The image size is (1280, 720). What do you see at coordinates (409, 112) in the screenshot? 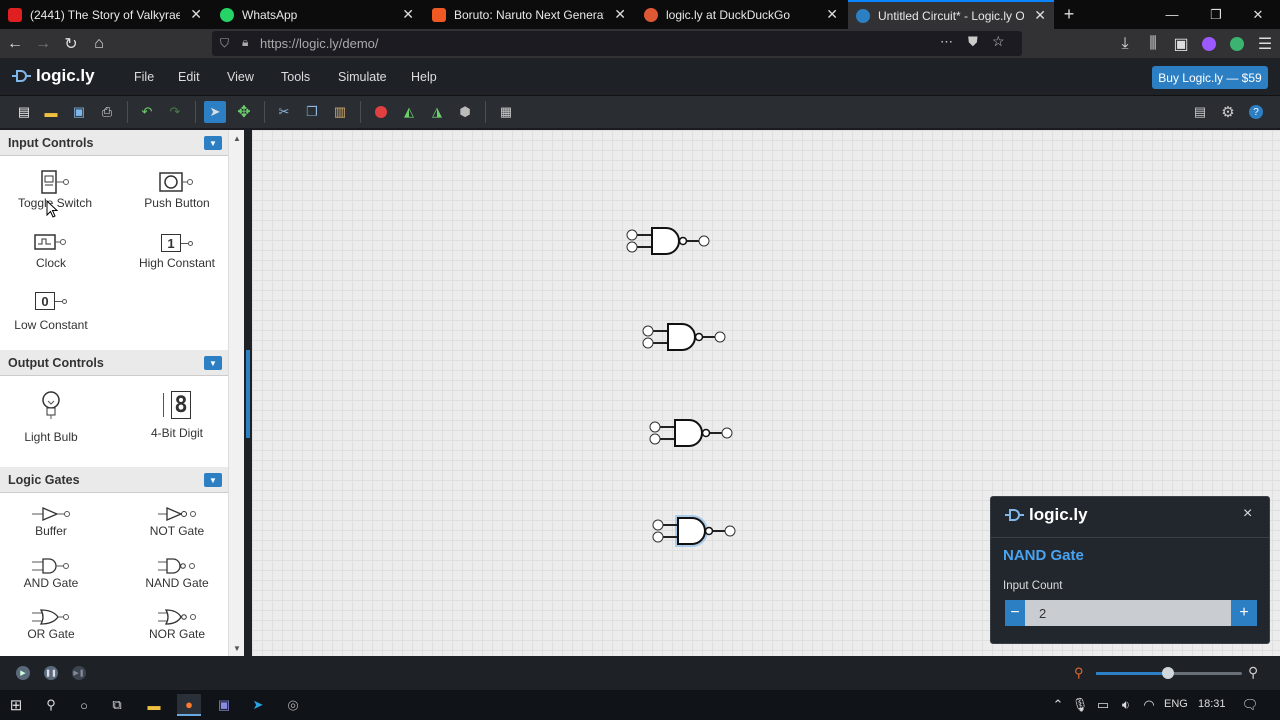
I see `rotate-left-icon: ◭` at bounding box center [409, 112].